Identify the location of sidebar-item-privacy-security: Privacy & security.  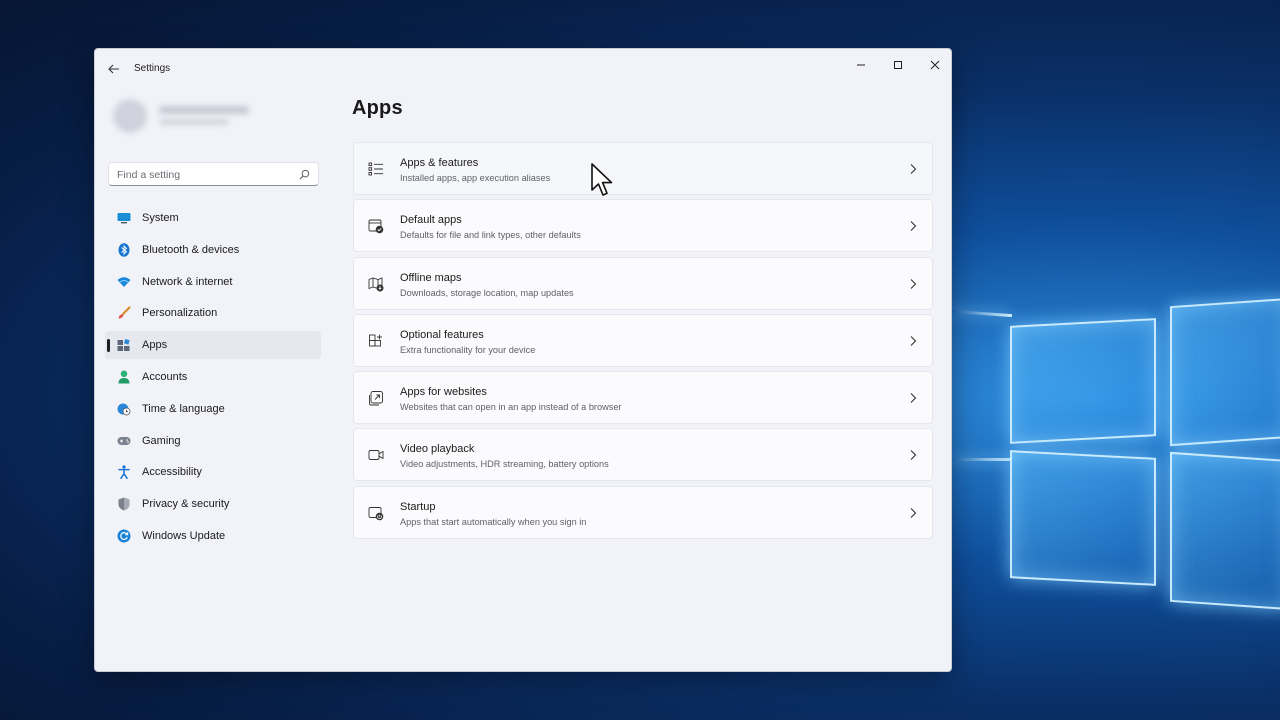
(213, 504).